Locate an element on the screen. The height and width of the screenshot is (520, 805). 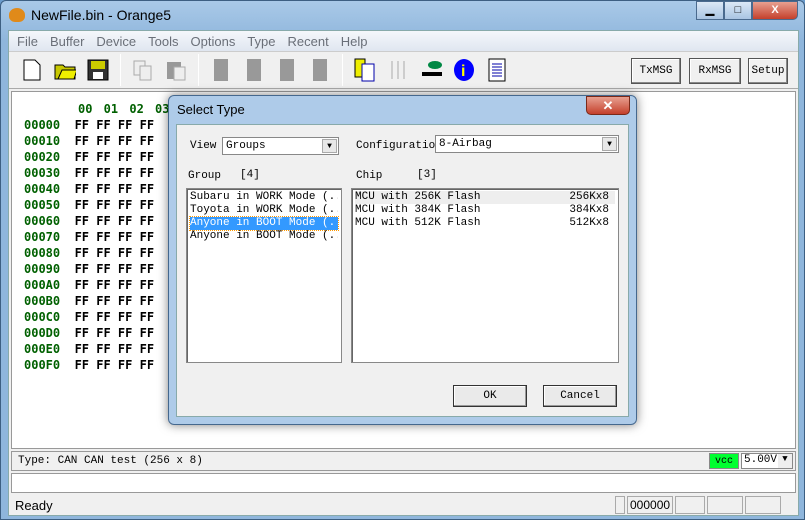
hex-row: 00020 FF FF FF FF is located at coordinates (89, 157).